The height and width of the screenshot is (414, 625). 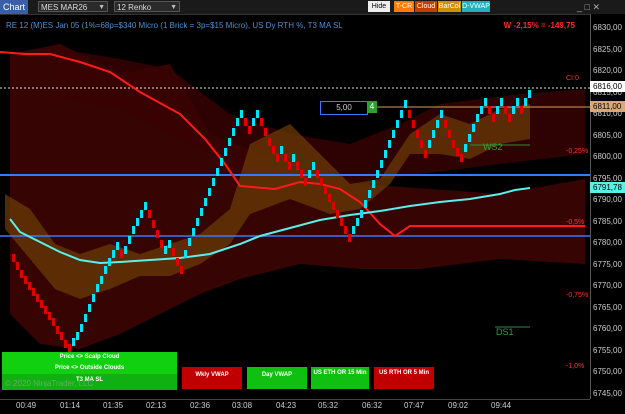 What do you see at coordinates (607, 350) in the screenshot?
I see `price-tick: 6755,00` at bounding box center [607, 350].